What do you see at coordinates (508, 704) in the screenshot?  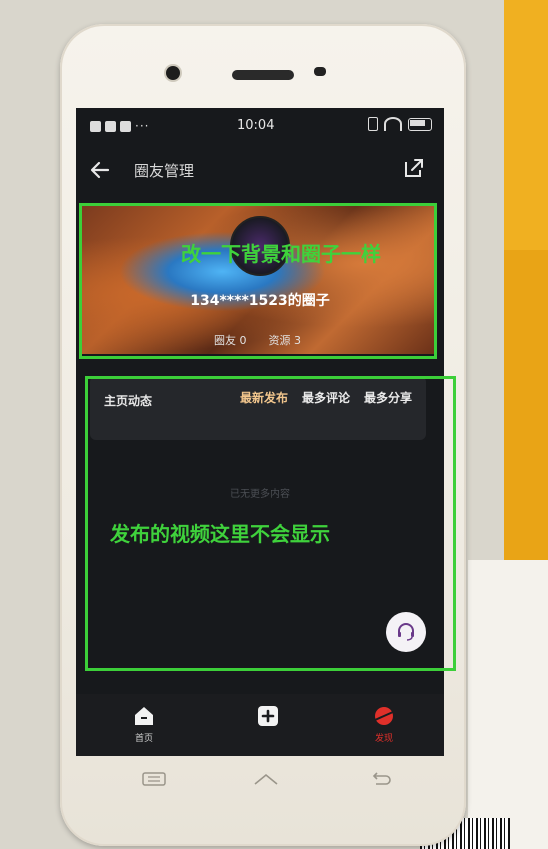 I see `paper-sheet` at bounding box center [508, 704].